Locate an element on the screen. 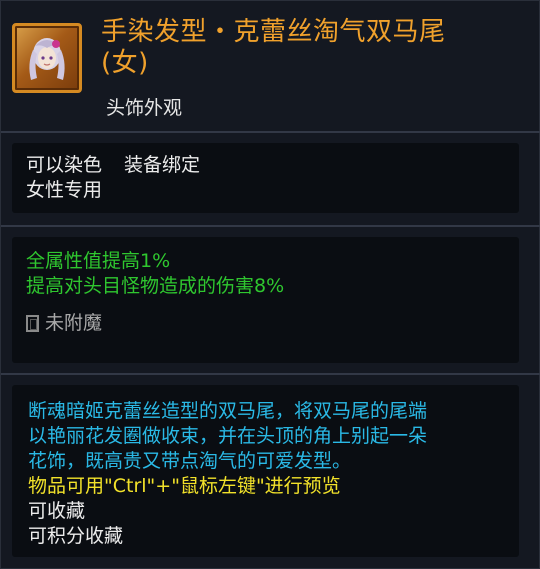  description-line: 断魂暗姬克蕾丝造型的双马尾，将双马尾的尾端 is located at coordinates (228, 411).